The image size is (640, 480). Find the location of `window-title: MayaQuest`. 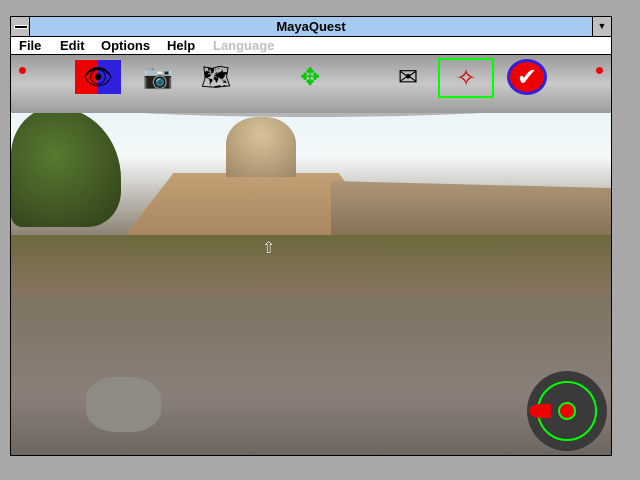

window-title: MayaQuest is located at coordinates (311, 26).